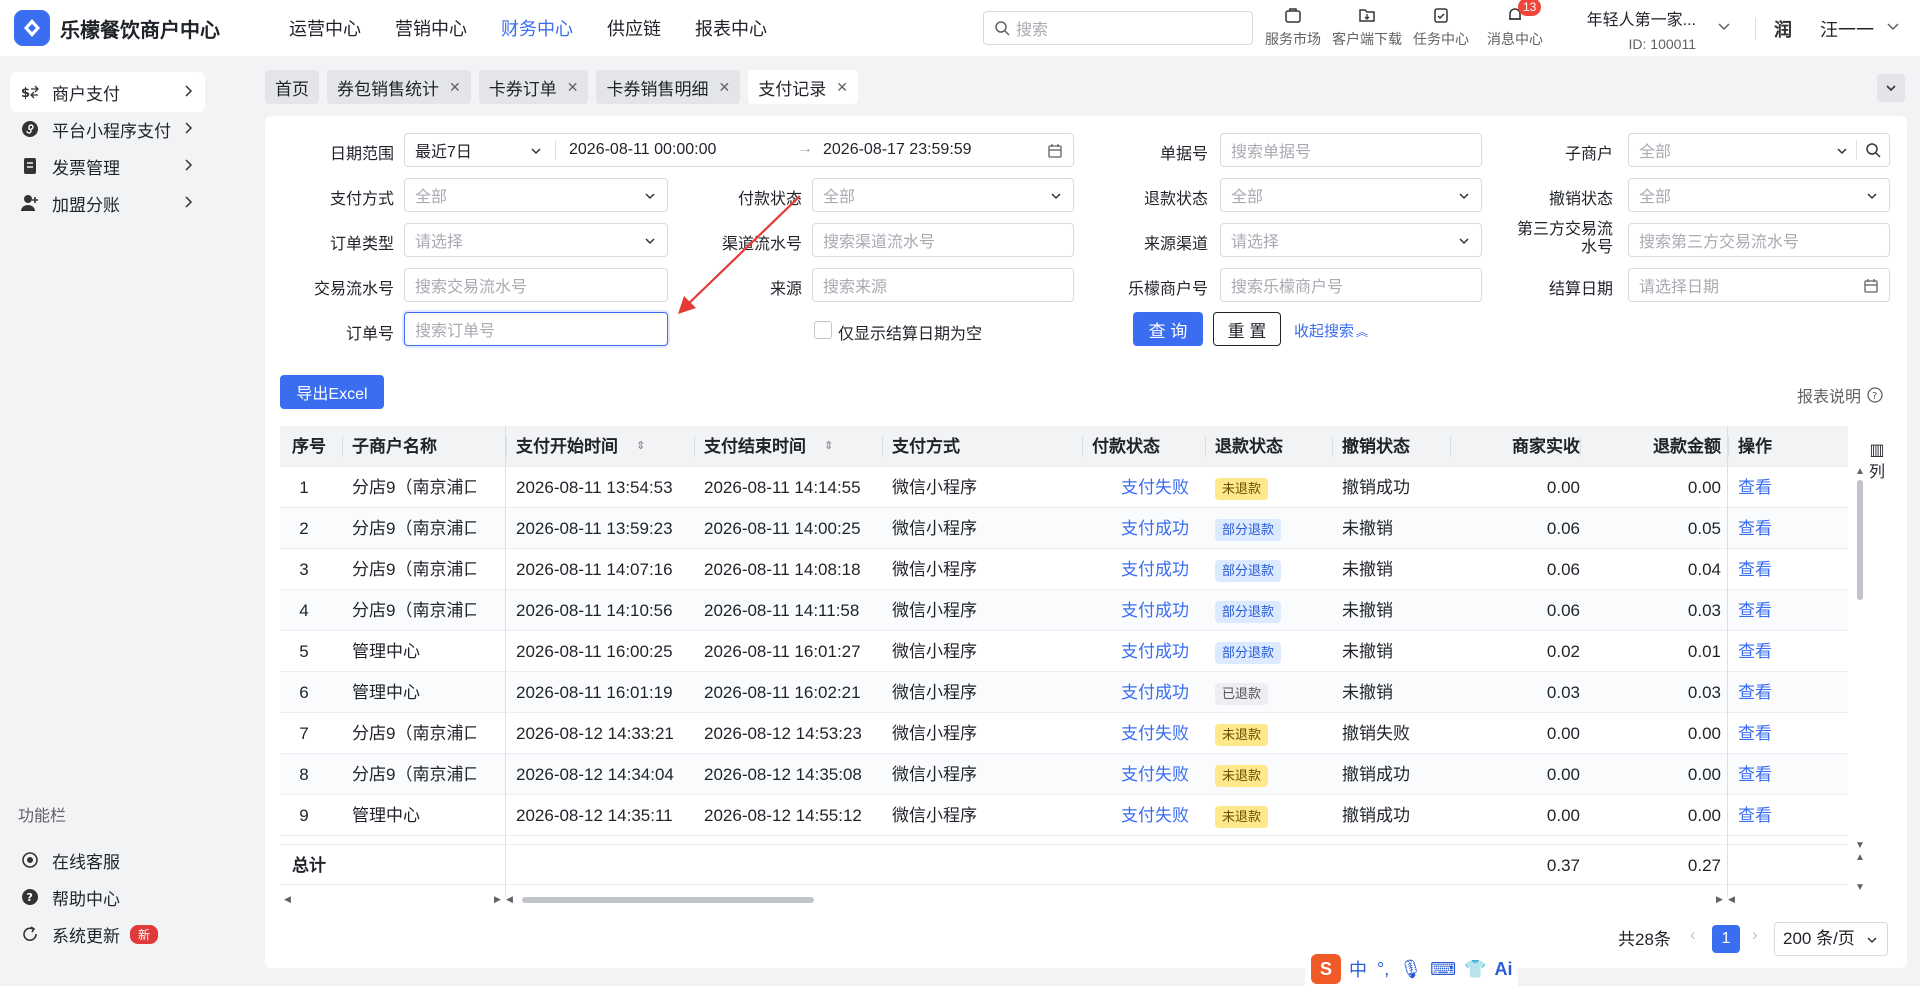  I want to click on nav-item-supply-chain: 供应链, so click(634, 28).